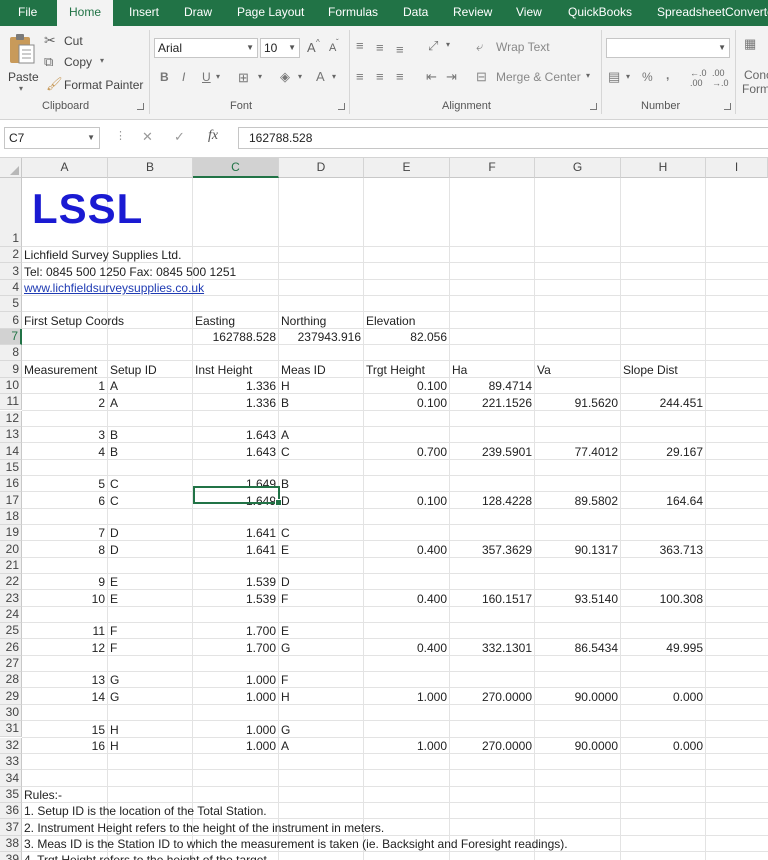 The height and width of the screenshot is (860, 768). I want to click on decrease-indent-icon: ⇤, so click(431, 77).